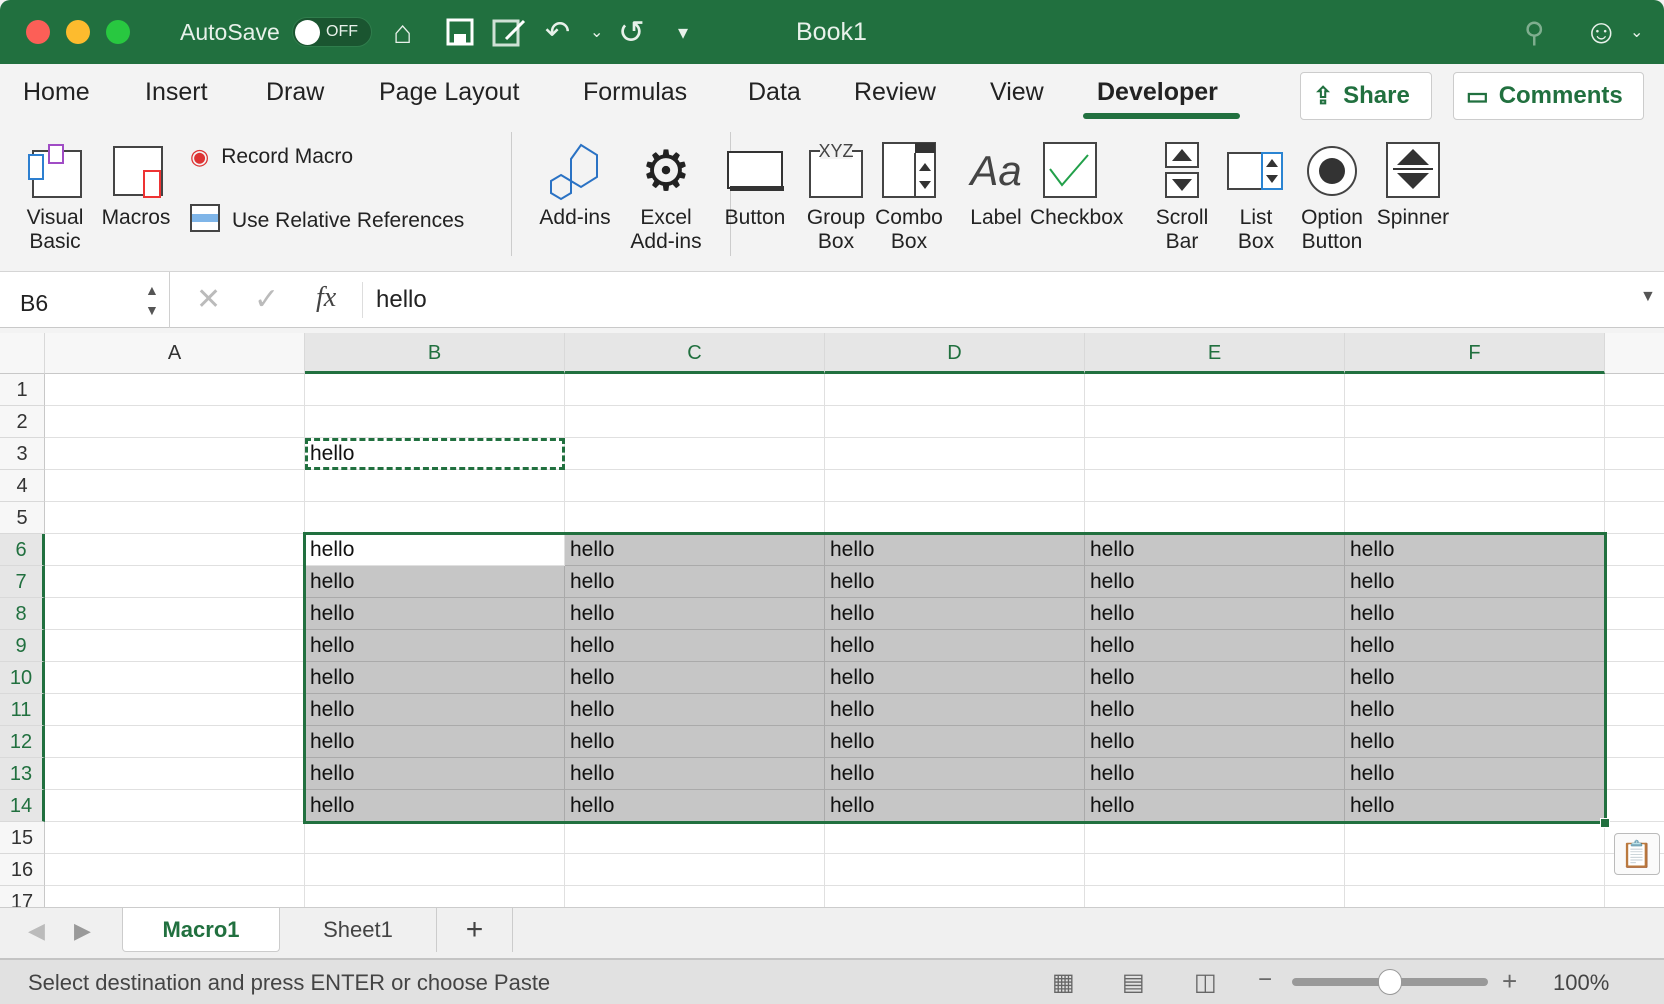  Describe the element at coordinates (1215, 870) in the screenshot. I see `cell-E16` at that location.